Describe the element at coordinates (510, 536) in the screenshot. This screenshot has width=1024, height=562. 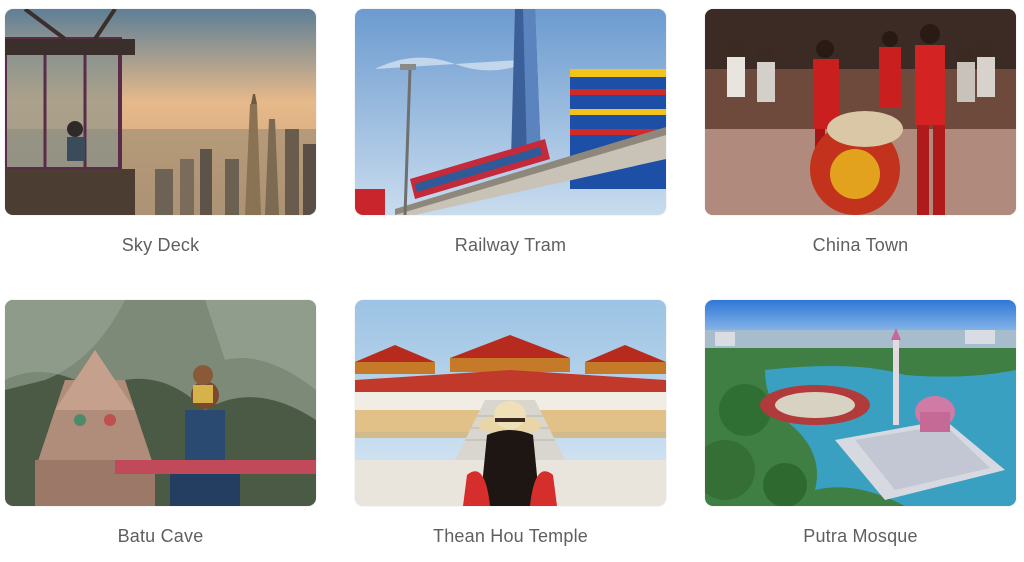
I see `thean-hou-temple-title: Thean Hou Temple` at that location.